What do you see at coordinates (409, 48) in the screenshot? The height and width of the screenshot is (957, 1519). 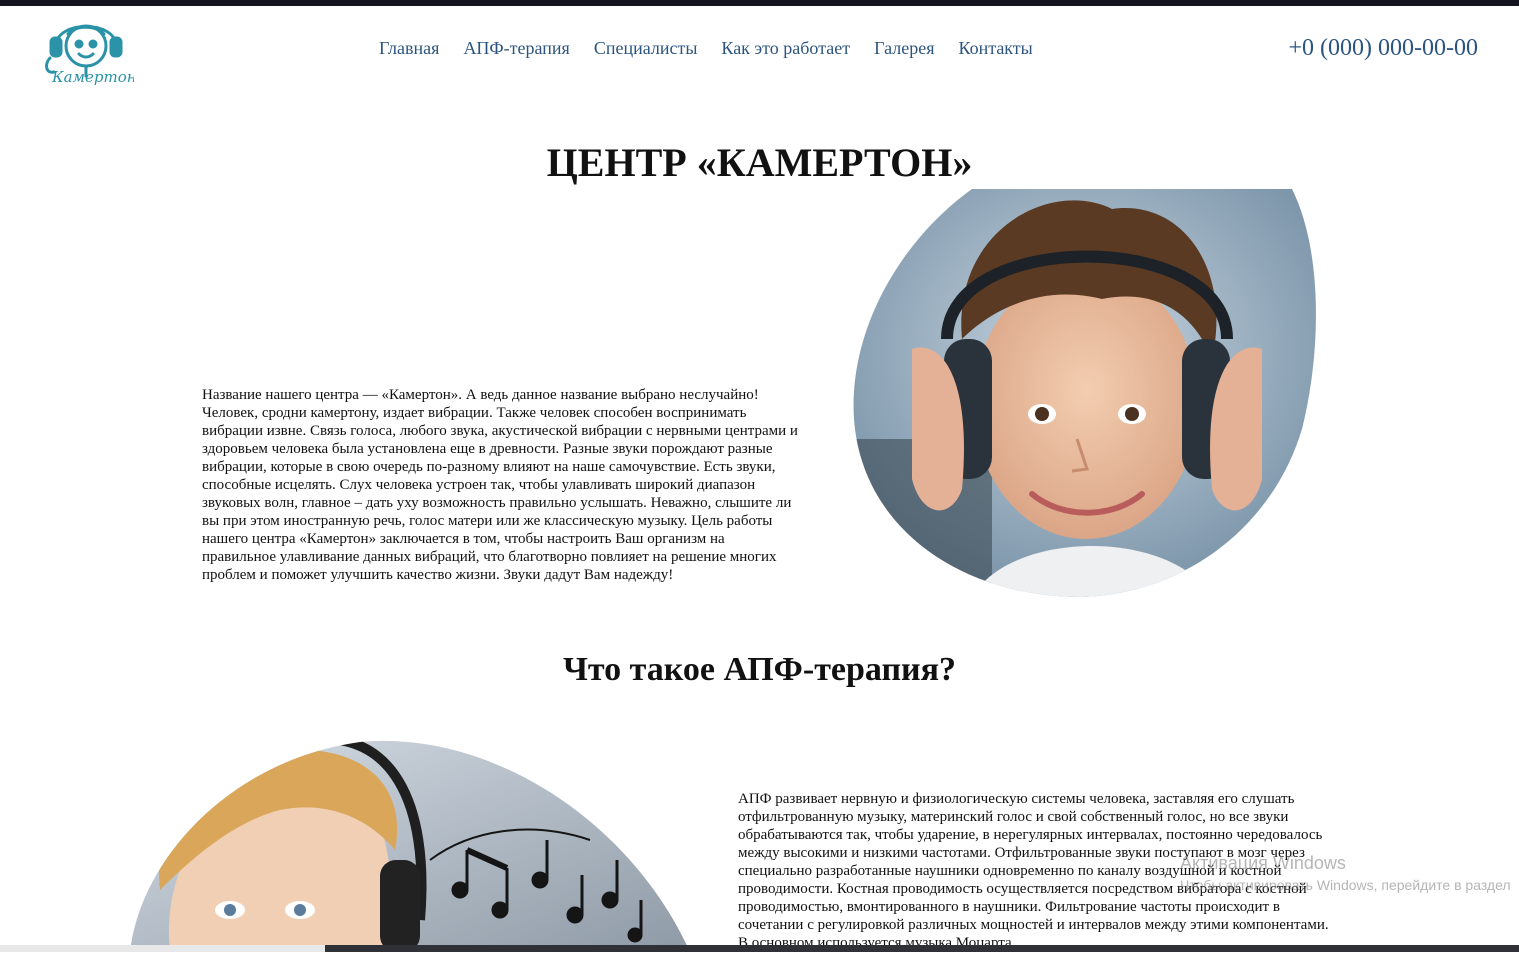 I see `nav-home: Главная` at bounding box center [409, 48].